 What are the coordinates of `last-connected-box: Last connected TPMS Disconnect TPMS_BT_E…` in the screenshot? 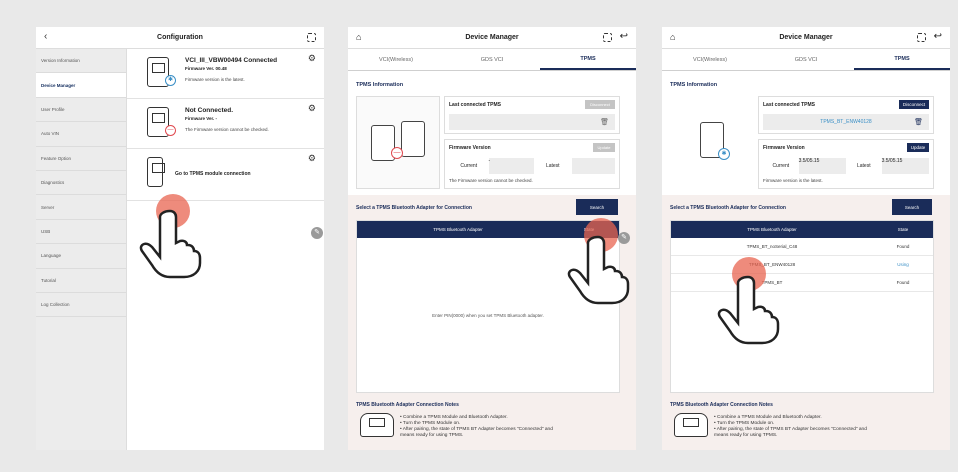 It's located at (846, 115).